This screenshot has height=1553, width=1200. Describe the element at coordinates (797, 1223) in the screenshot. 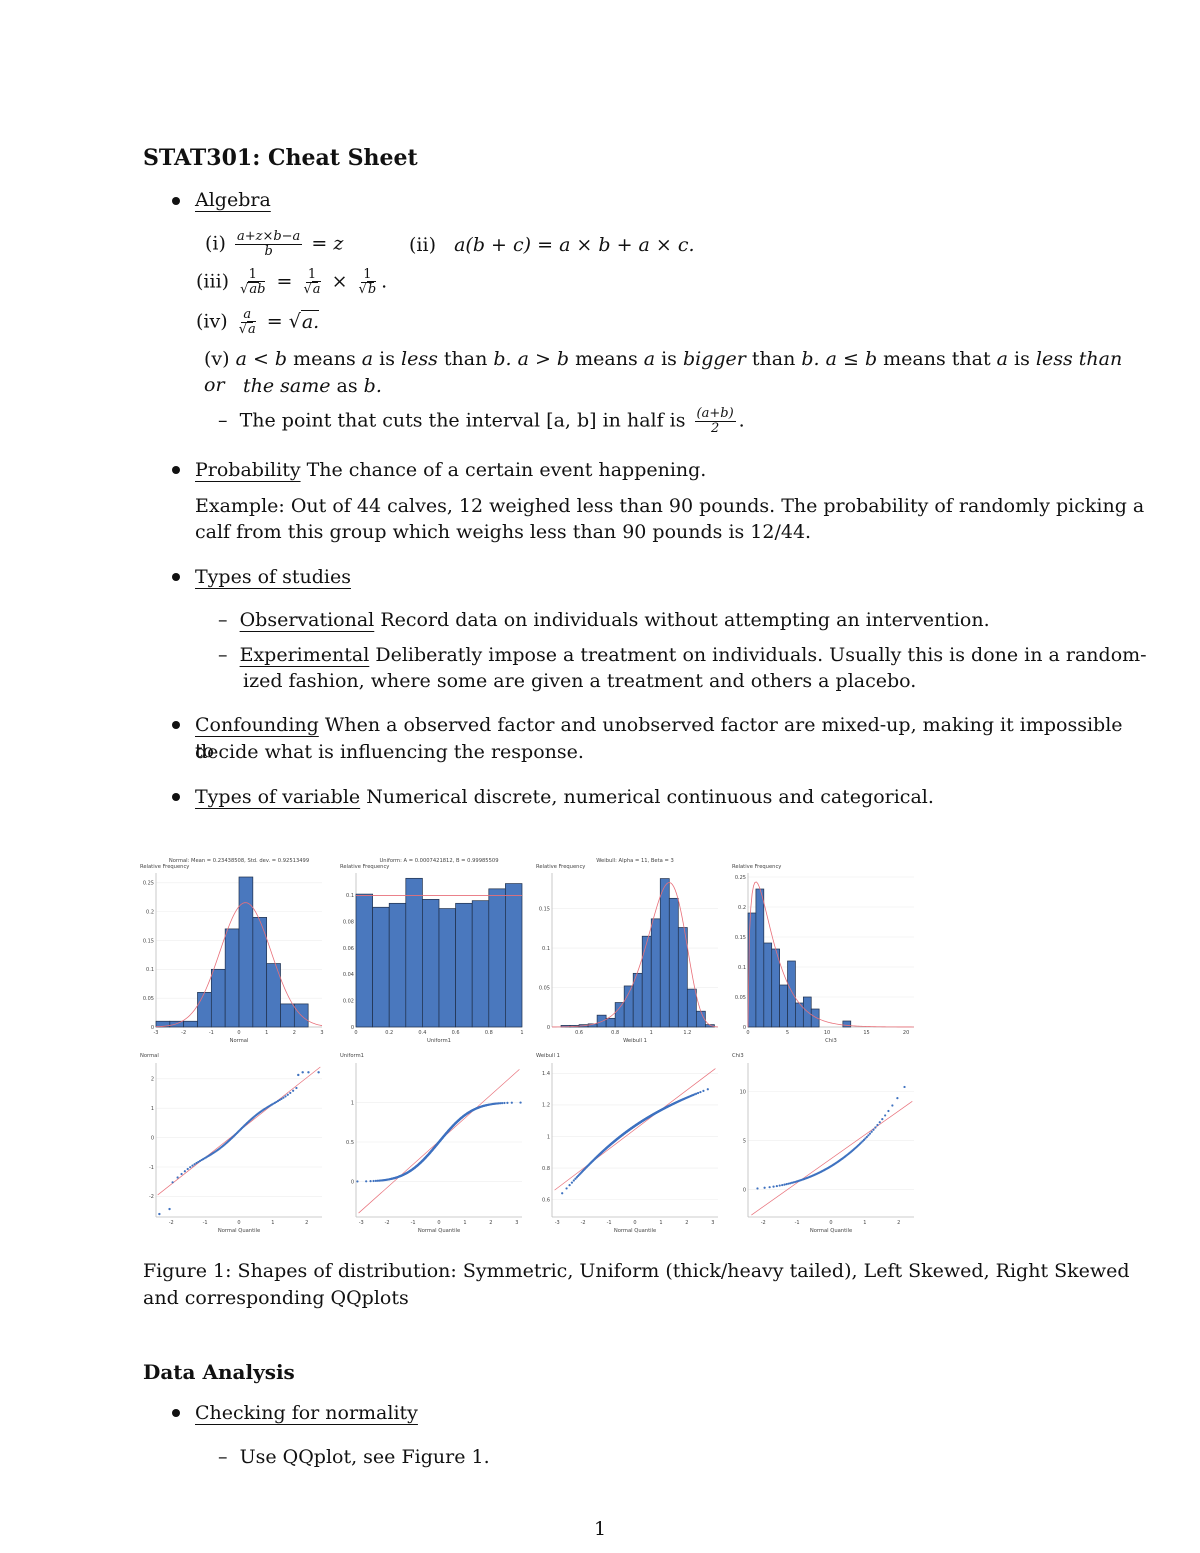

I see `x-tick-label: -1` at that location.